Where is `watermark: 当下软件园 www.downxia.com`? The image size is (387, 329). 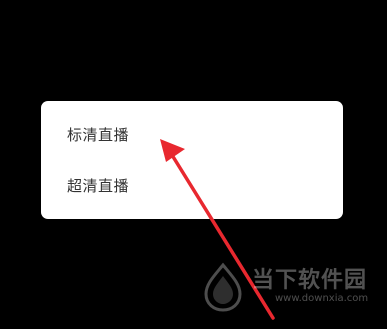 watermark: 当下软件园 www.downxia.com is located at coordinates (286, 288).